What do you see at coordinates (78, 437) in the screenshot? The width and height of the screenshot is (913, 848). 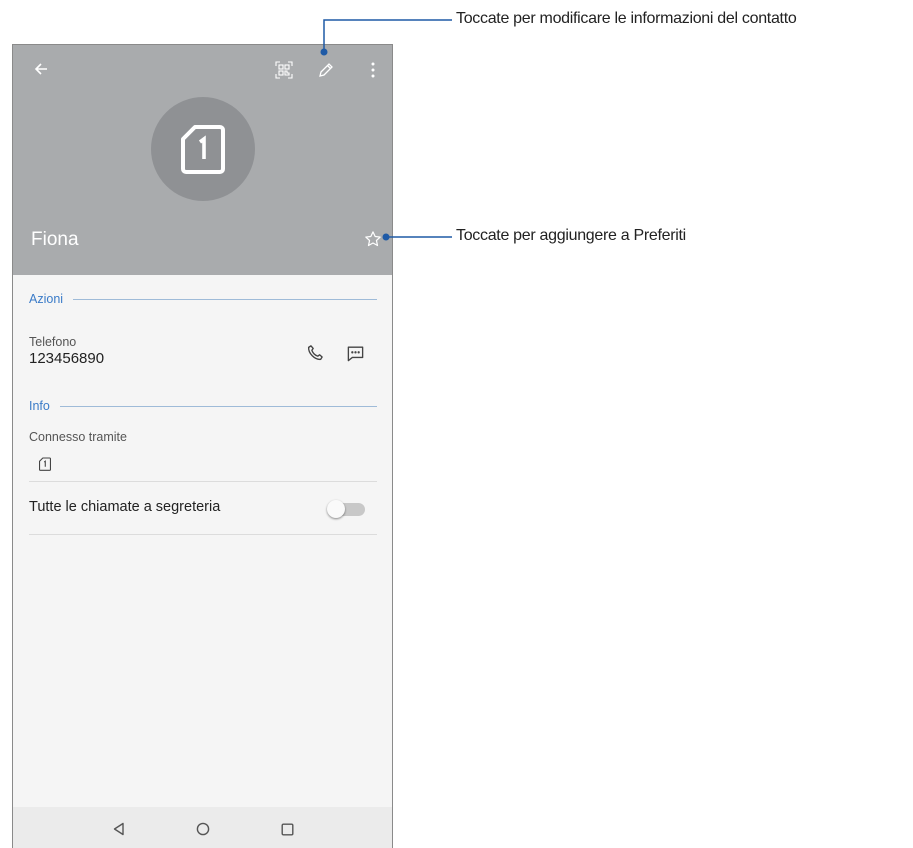 I see `connected-via-label: Connesso tramite` at bounding box center [78, 437].